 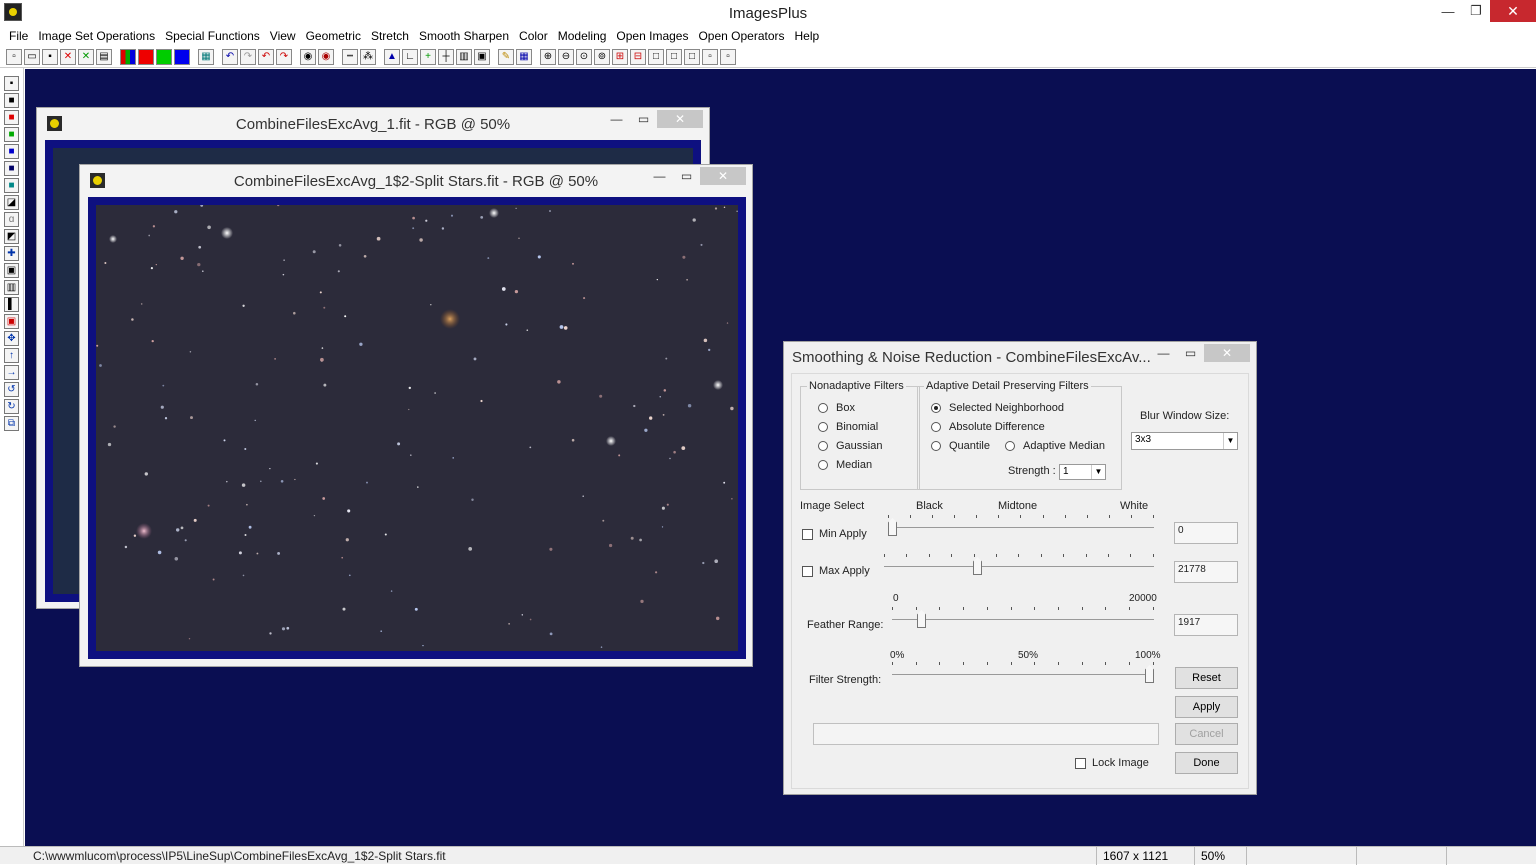 I want to click on menu-open-images: Open Images, so click(x=652, y=36).